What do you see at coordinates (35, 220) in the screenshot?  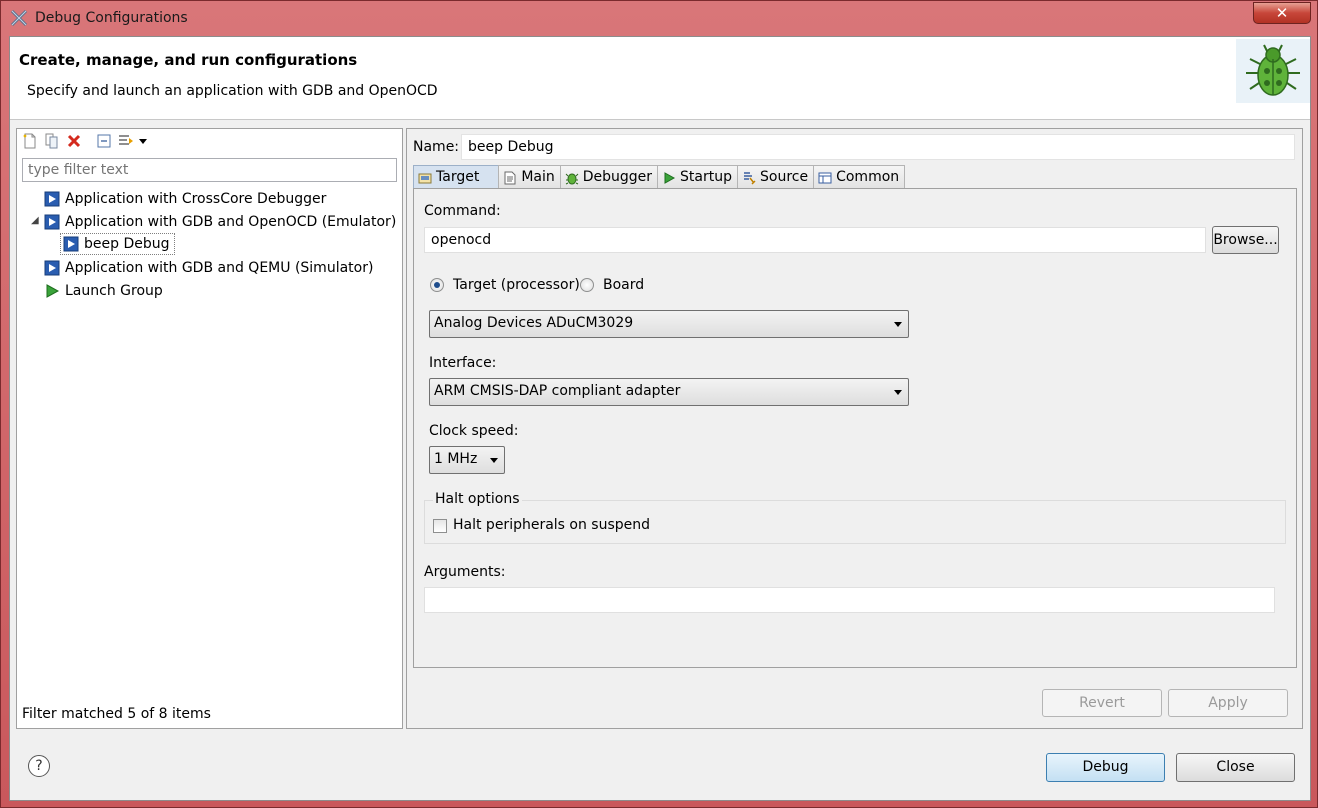 I see `expand-triangle-icon: ◢` at bounding box center [35, 220].